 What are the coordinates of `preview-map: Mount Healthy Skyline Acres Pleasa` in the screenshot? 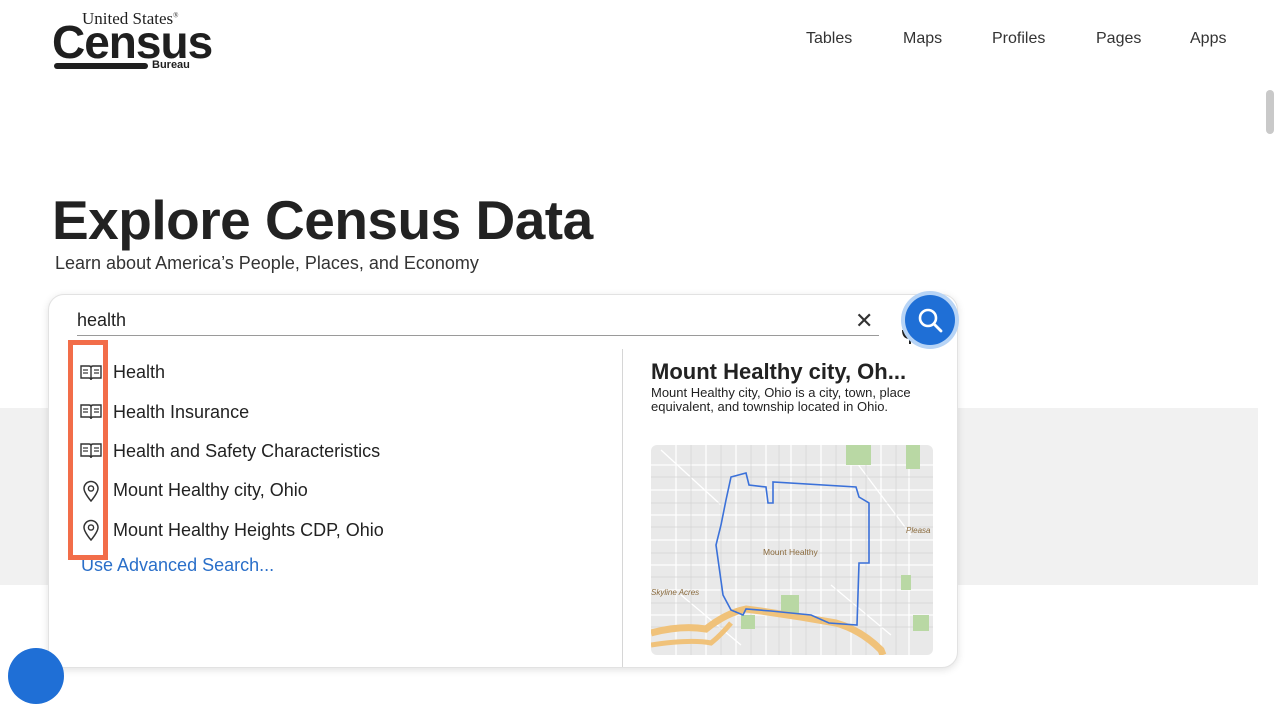 It's located at (792, 550).